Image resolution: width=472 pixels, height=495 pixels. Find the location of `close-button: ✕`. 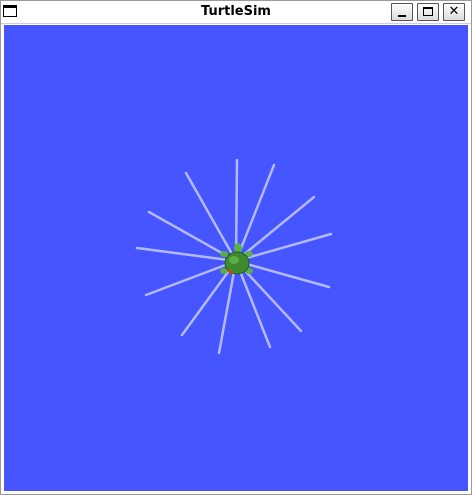

close-button: ✕ is located at coordinates (454, 12).